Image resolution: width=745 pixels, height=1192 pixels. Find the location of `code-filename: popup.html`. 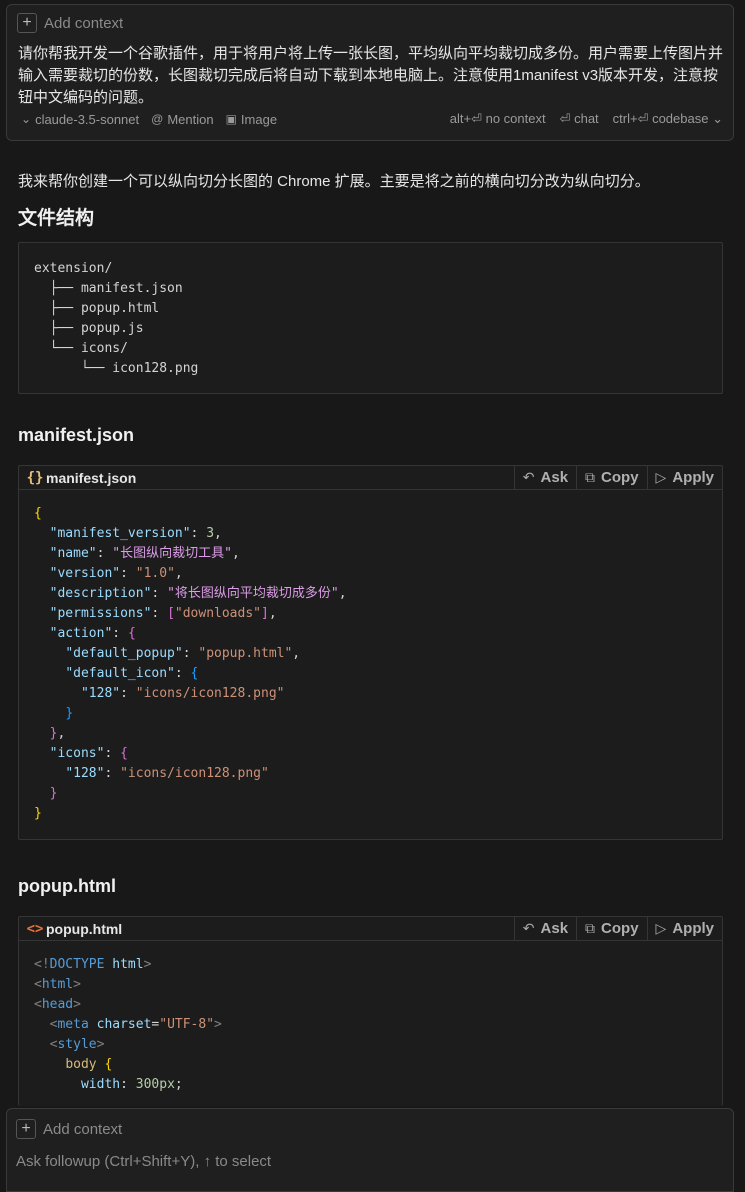

code-filename: popup.html is located at coordinates (84, 928).